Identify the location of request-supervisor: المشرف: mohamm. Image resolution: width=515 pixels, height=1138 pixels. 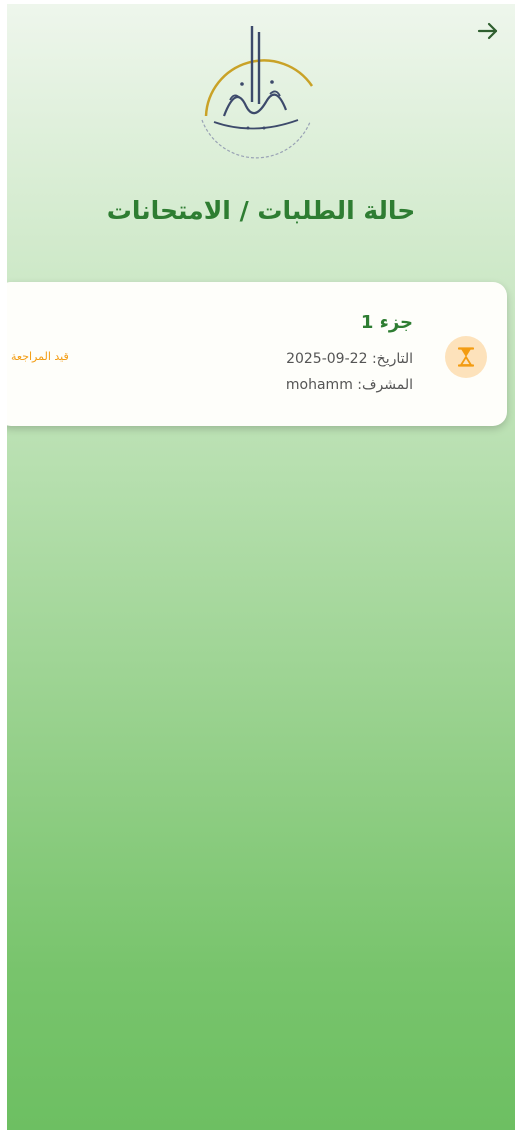
(349, 385).